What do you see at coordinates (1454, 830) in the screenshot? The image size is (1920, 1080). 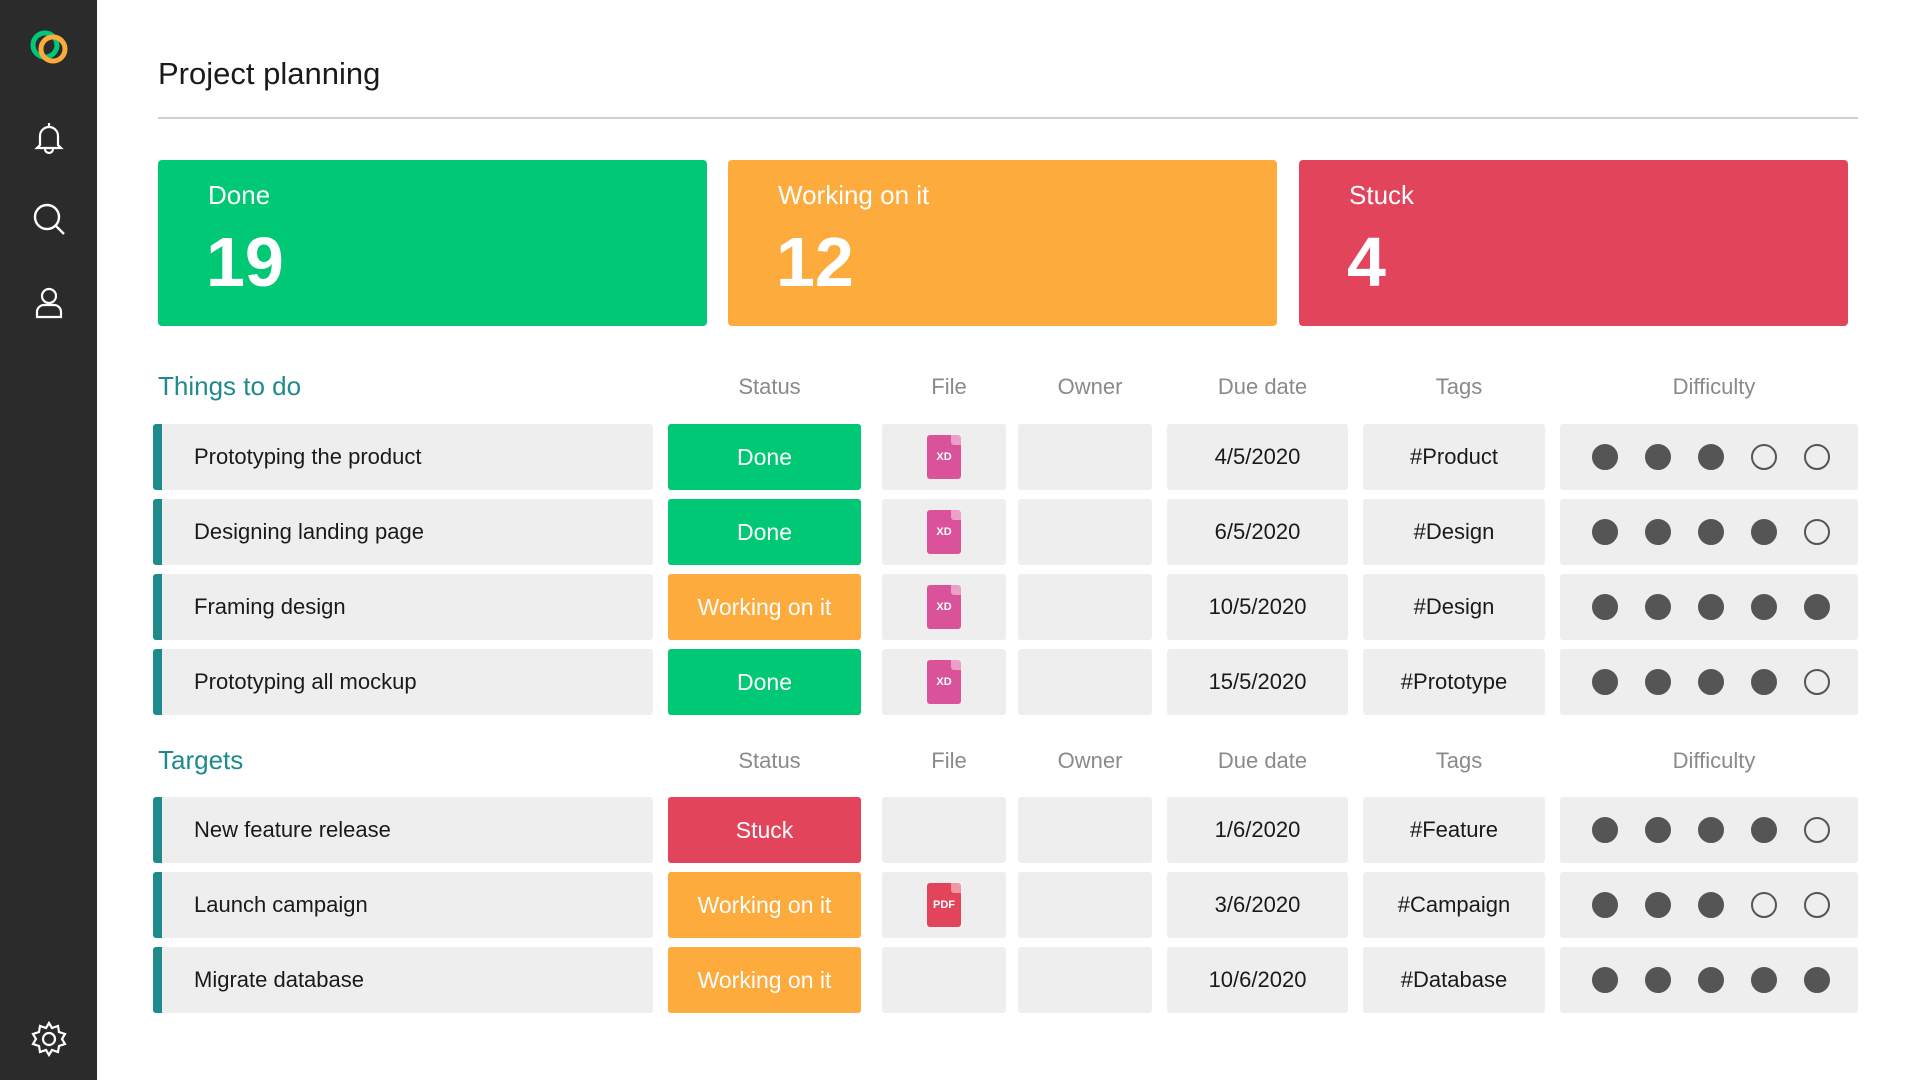 I see `tag-cell: #Feature` at bounding box center [1454, 830].